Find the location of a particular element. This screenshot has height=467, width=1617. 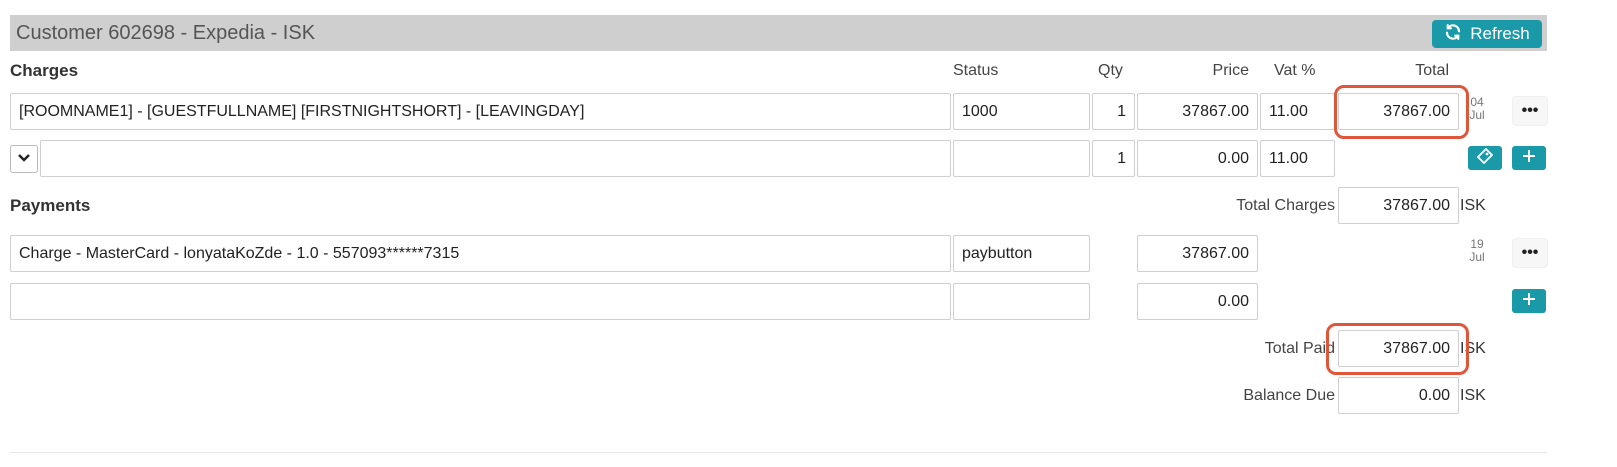

refresh-icon is located at coordinates (1453, 34).